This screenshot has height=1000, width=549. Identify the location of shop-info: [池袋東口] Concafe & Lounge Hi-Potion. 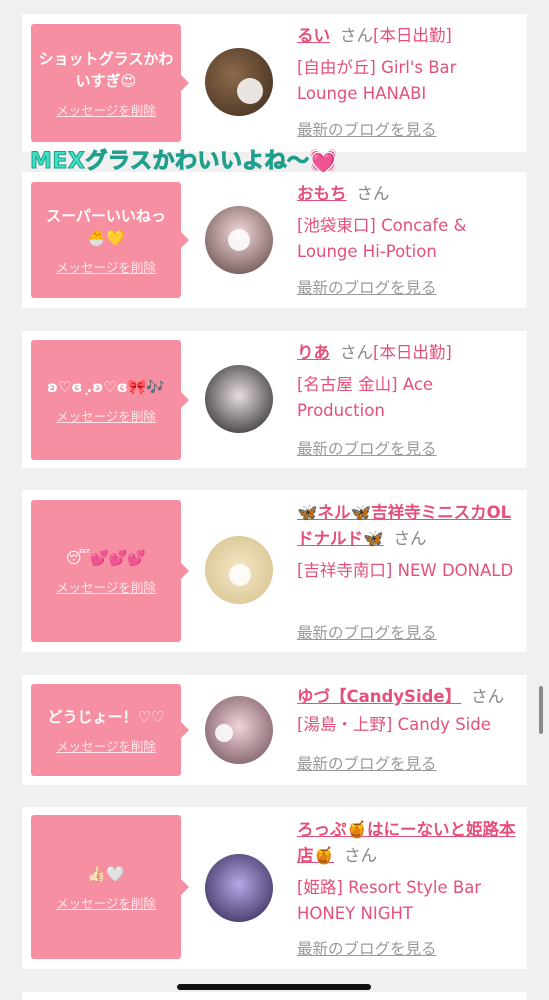
(382, 238).